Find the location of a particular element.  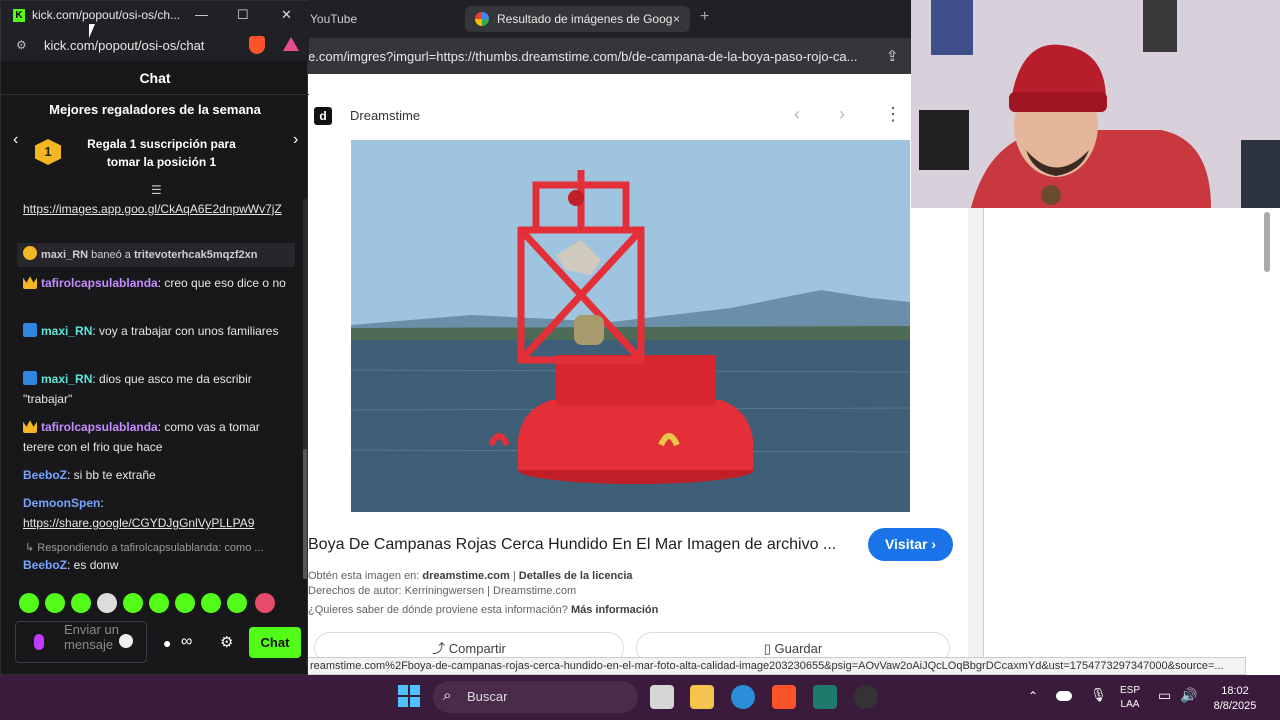

search-icon: ⌕ is located at coordinates (447, 695).